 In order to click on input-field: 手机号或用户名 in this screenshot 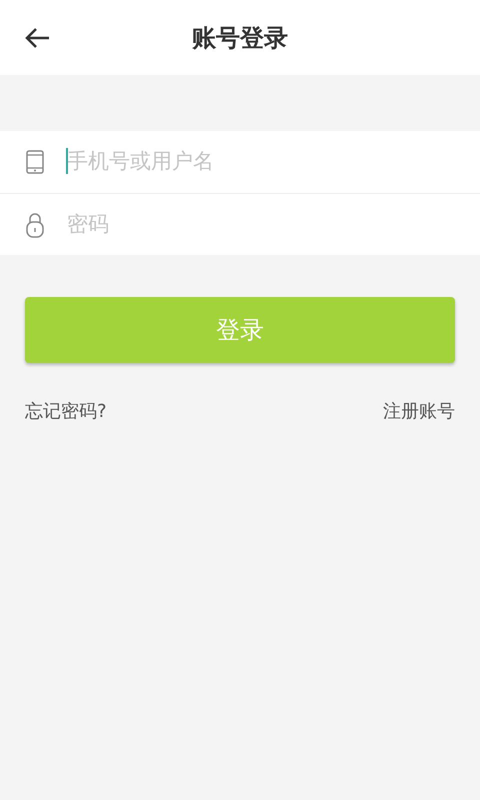, I will do `click(273, 162)`.